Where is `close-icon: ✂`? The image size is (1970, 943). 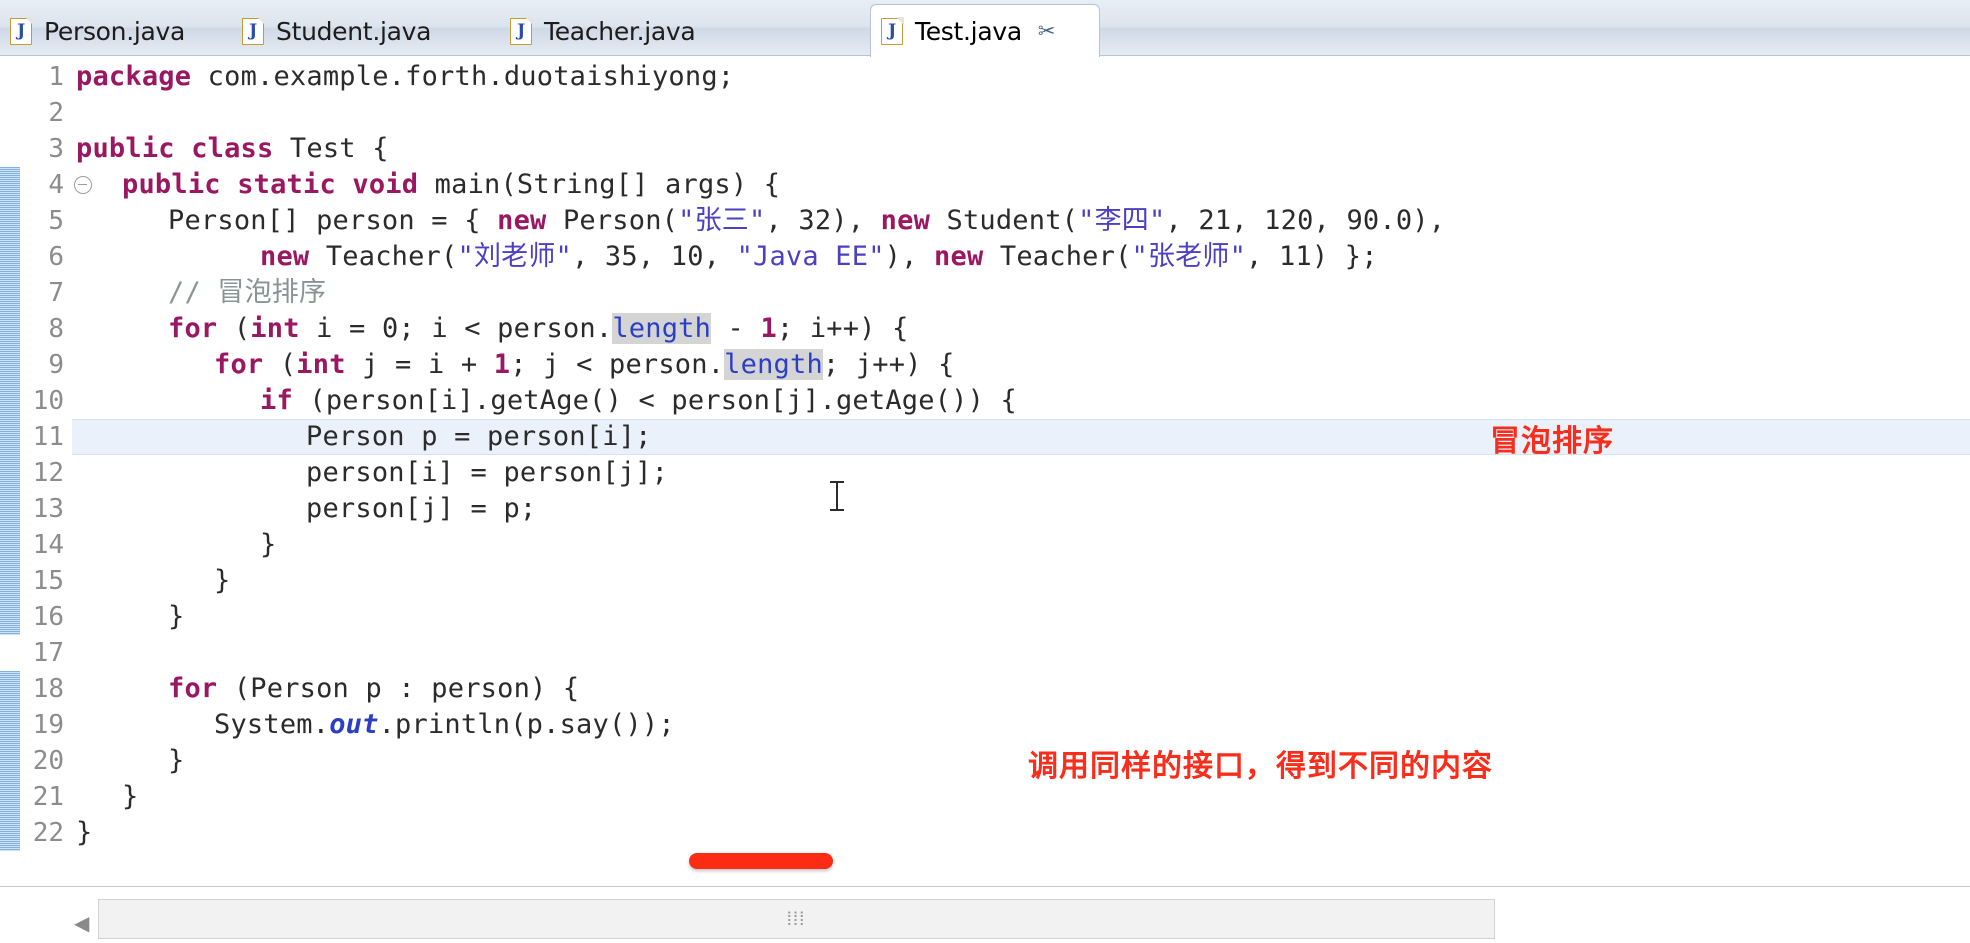
close-icon: ✂ is located at coordinates (1047, 31).